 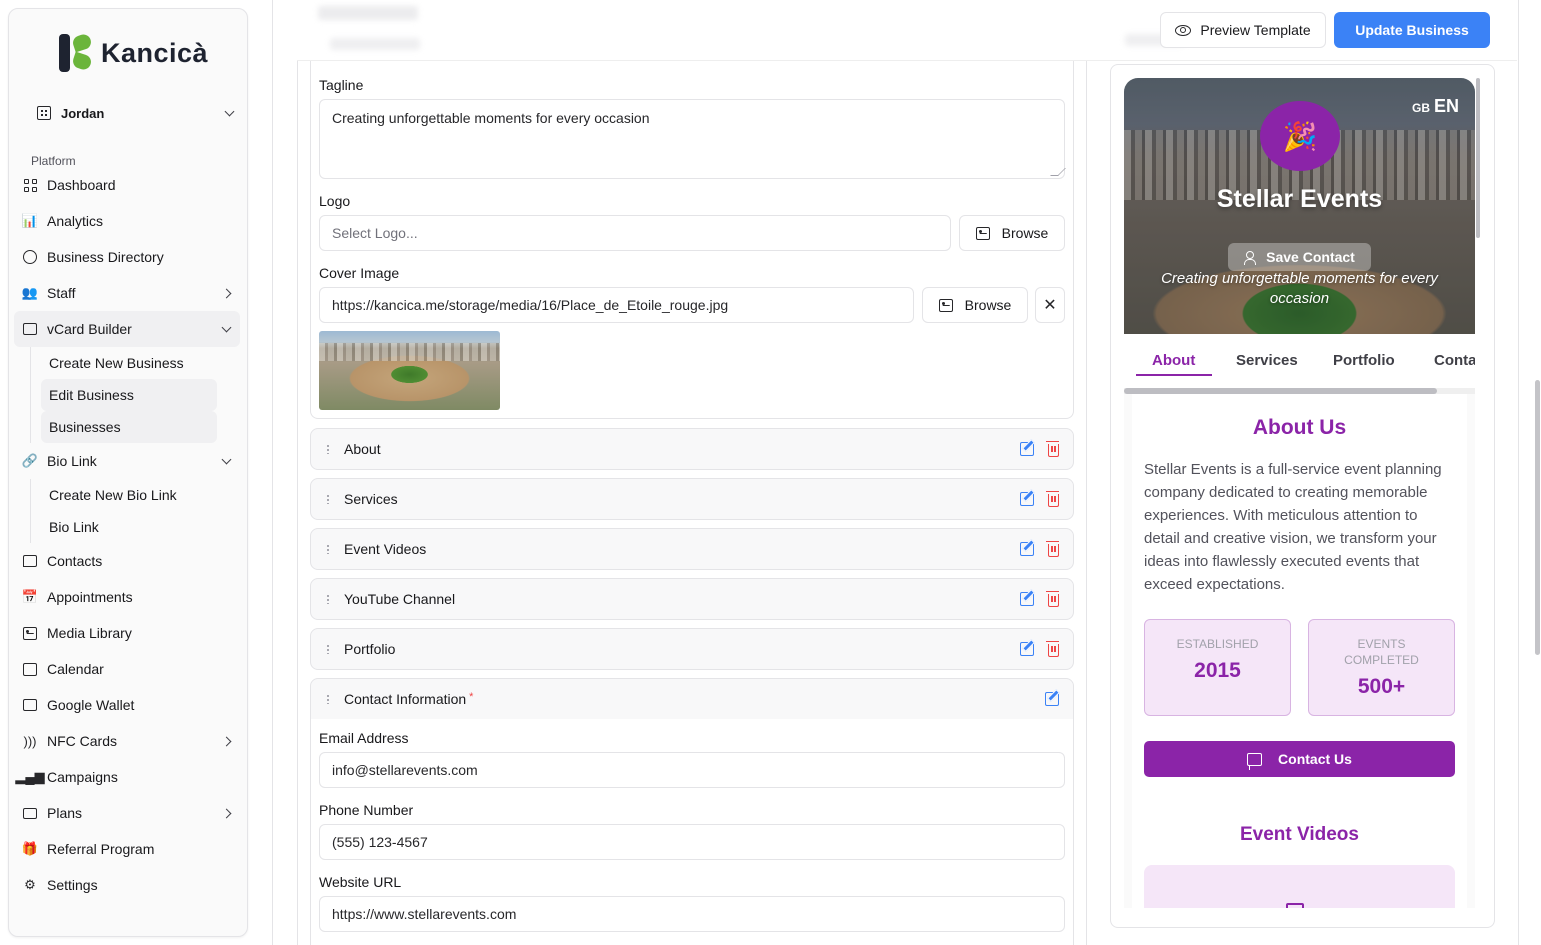 I want to click on sidebar-item-staff: 👥 Staff, so click(x=127, y=293).